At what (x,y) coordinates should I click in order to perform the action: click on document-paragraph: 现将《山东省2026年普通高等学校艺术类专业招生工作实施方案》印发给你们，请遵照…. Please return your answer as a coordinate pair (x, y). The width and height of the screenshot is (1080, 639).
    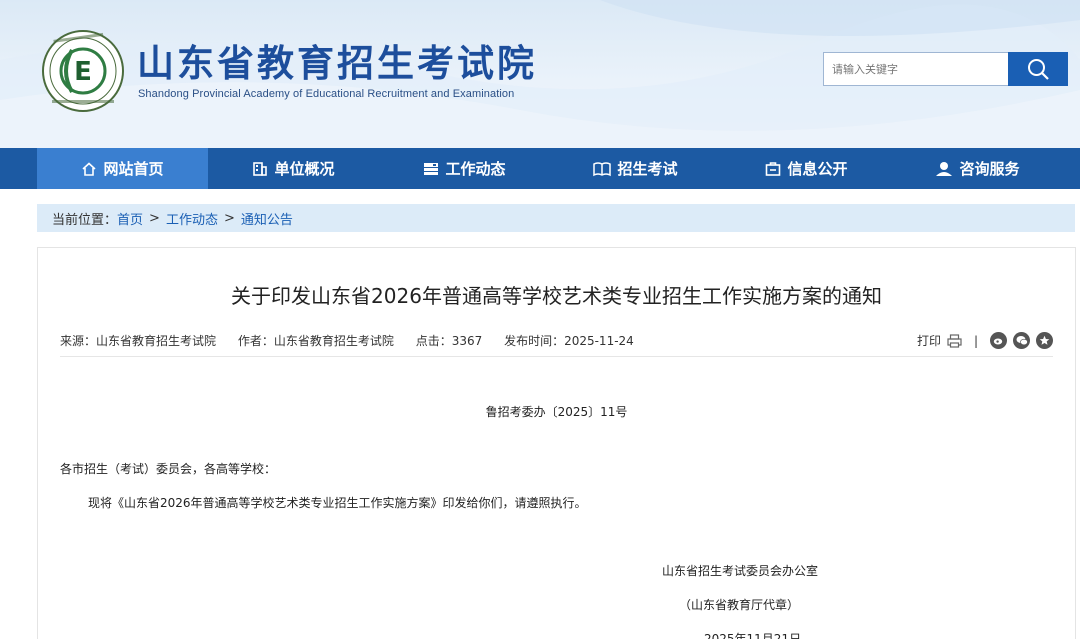
    Looking at the image, I should click on (337, 503).